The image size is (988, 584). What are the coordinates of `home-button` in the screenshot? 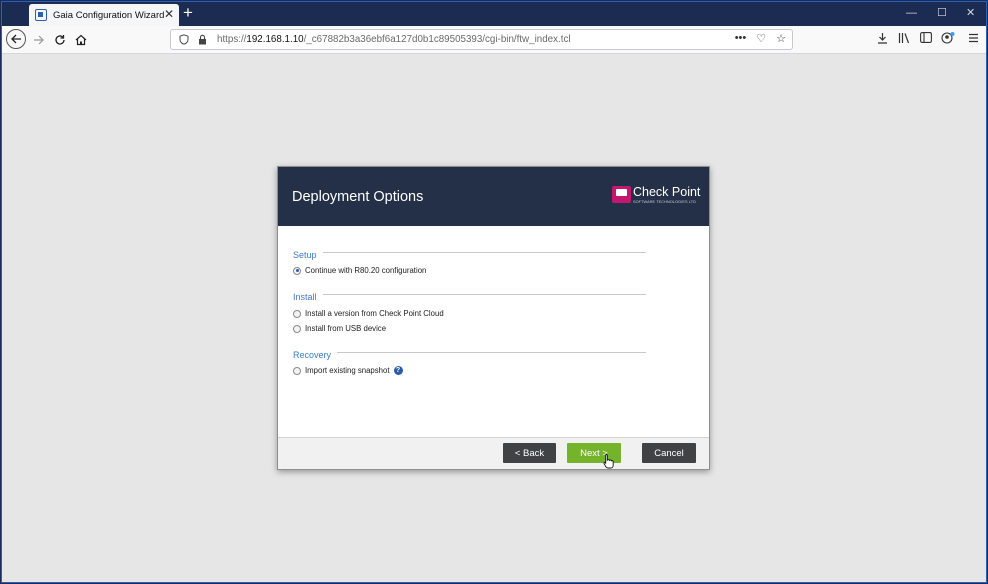 It's located at (81, 40).